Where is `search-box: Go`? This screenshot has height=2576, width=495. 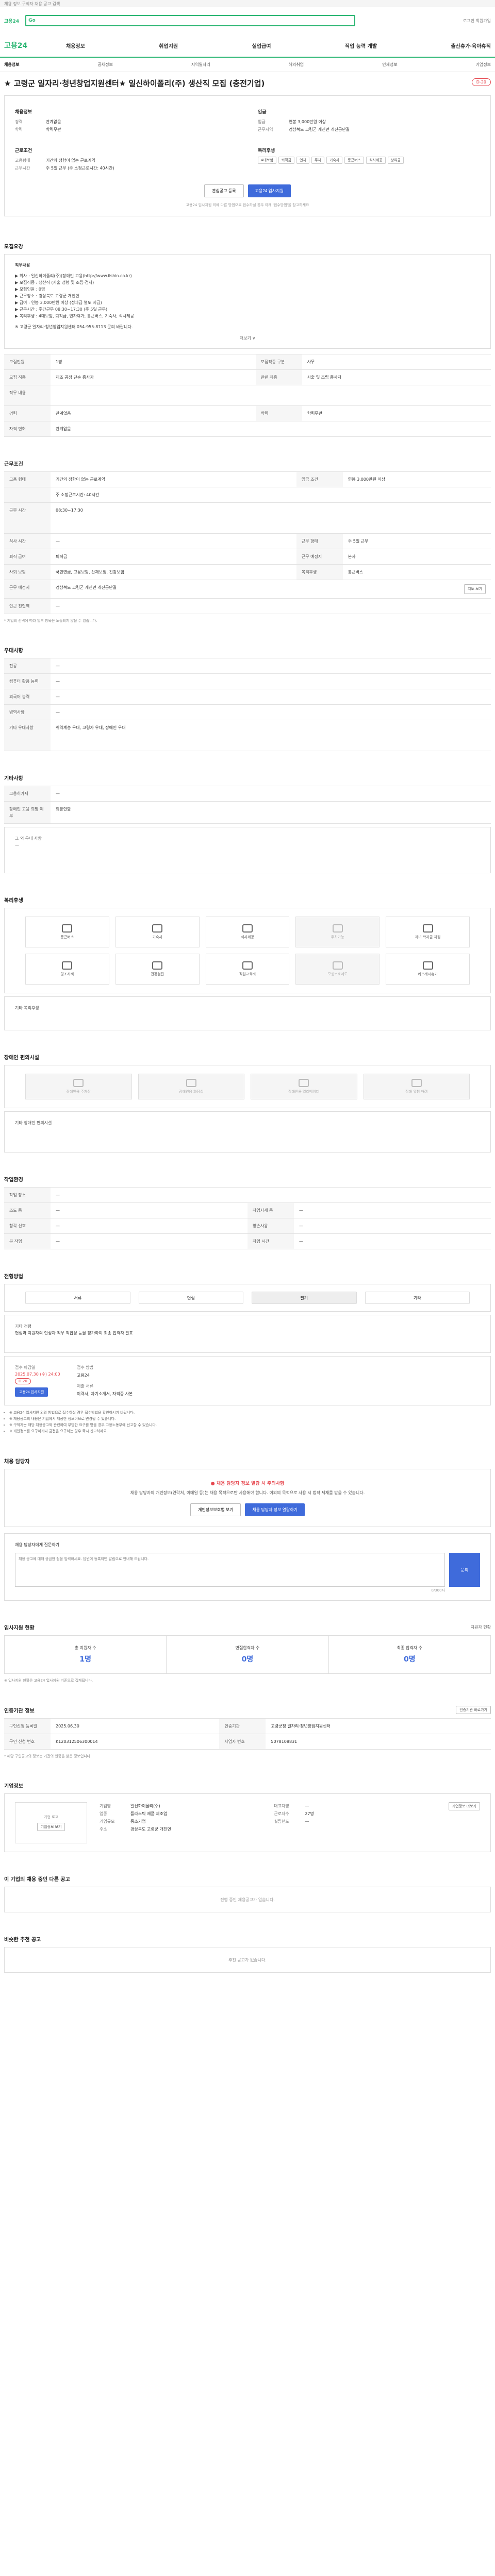
search-box: Go is located at coordinates (190, 20).